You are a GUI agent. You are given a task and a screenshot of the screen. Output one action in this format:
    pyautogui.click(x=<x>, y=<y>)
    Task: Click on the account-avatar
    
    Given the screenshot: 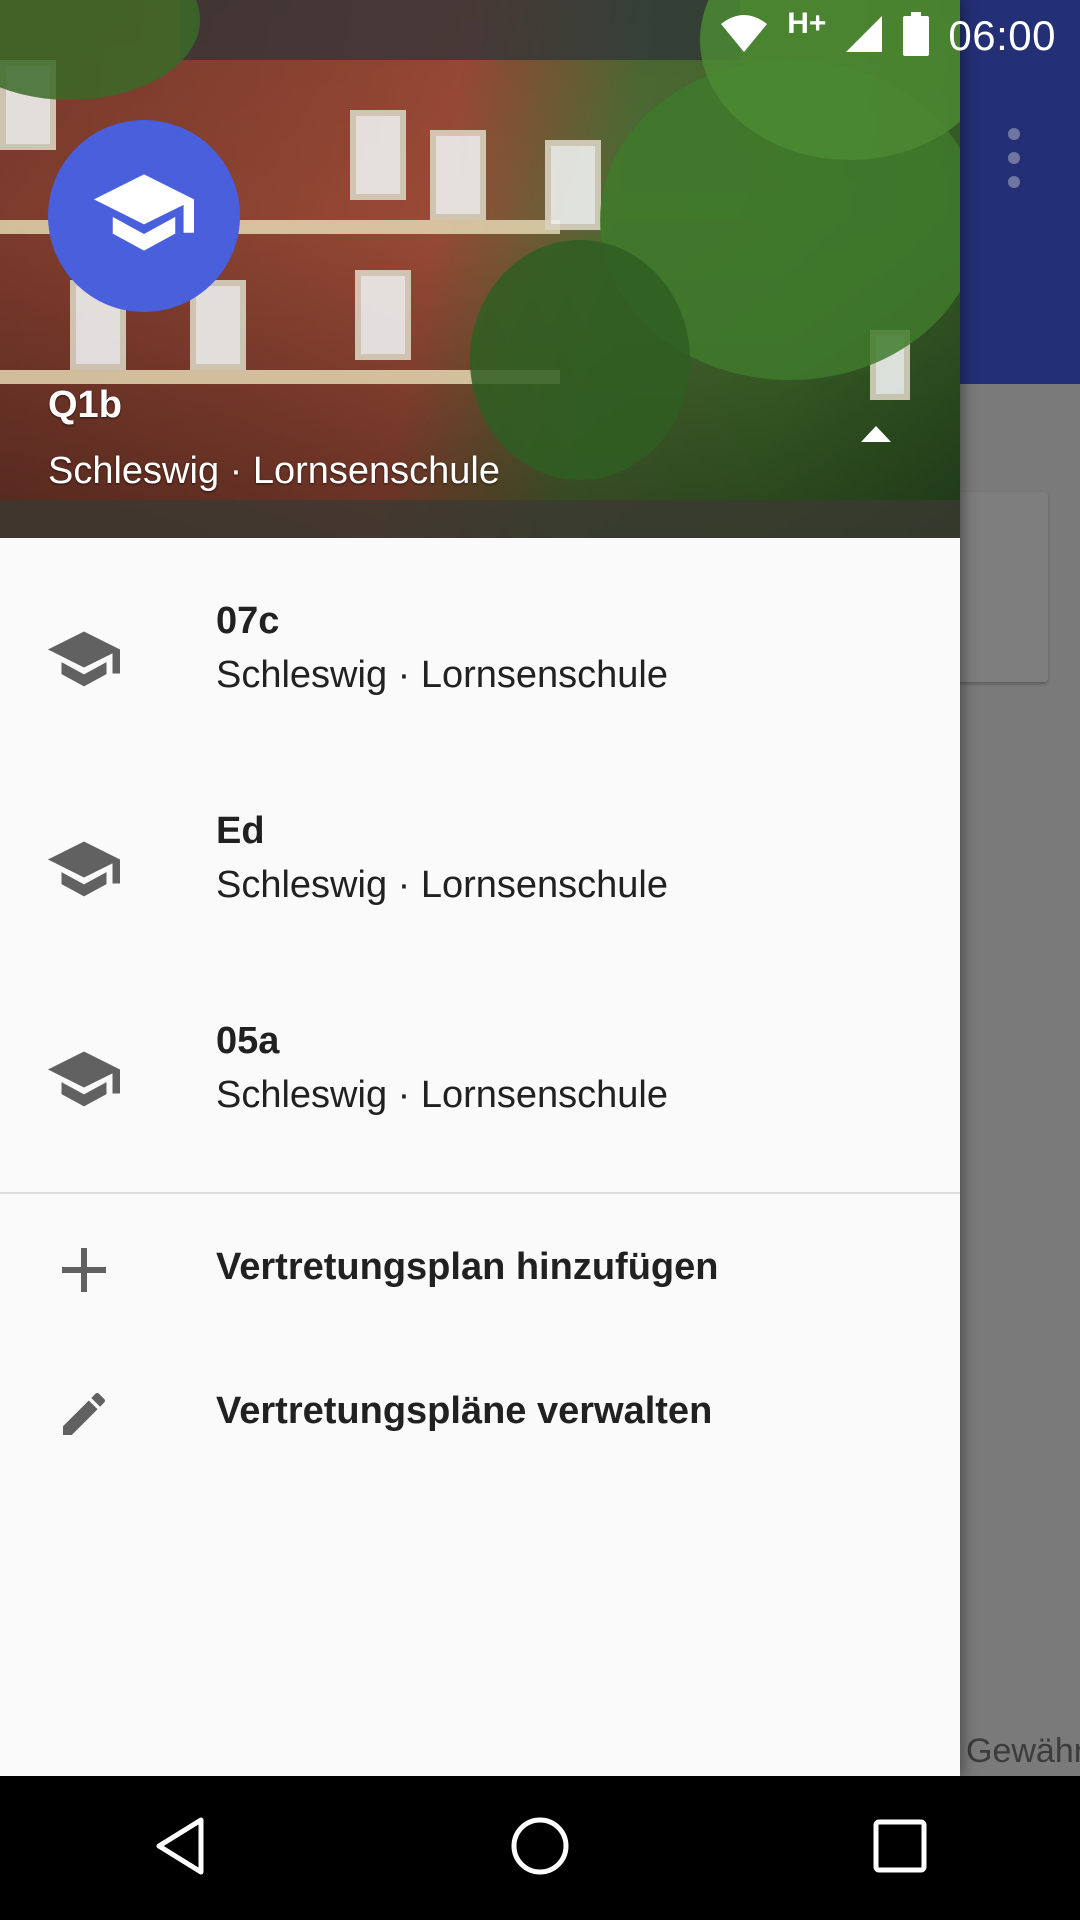 What is the action you would take?
    pyautogui.click(x=144, y=216)
    